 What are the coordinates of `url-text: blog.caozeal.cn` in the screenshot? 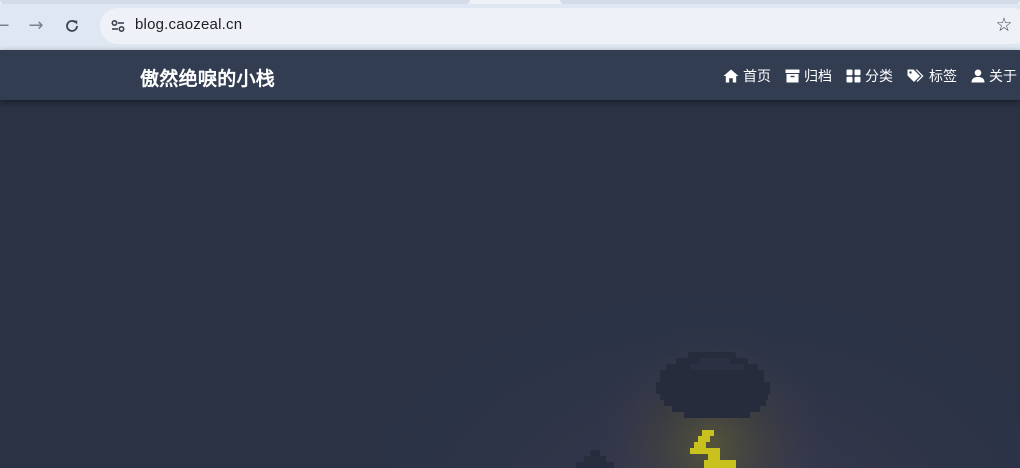 It's located at (188, 24).